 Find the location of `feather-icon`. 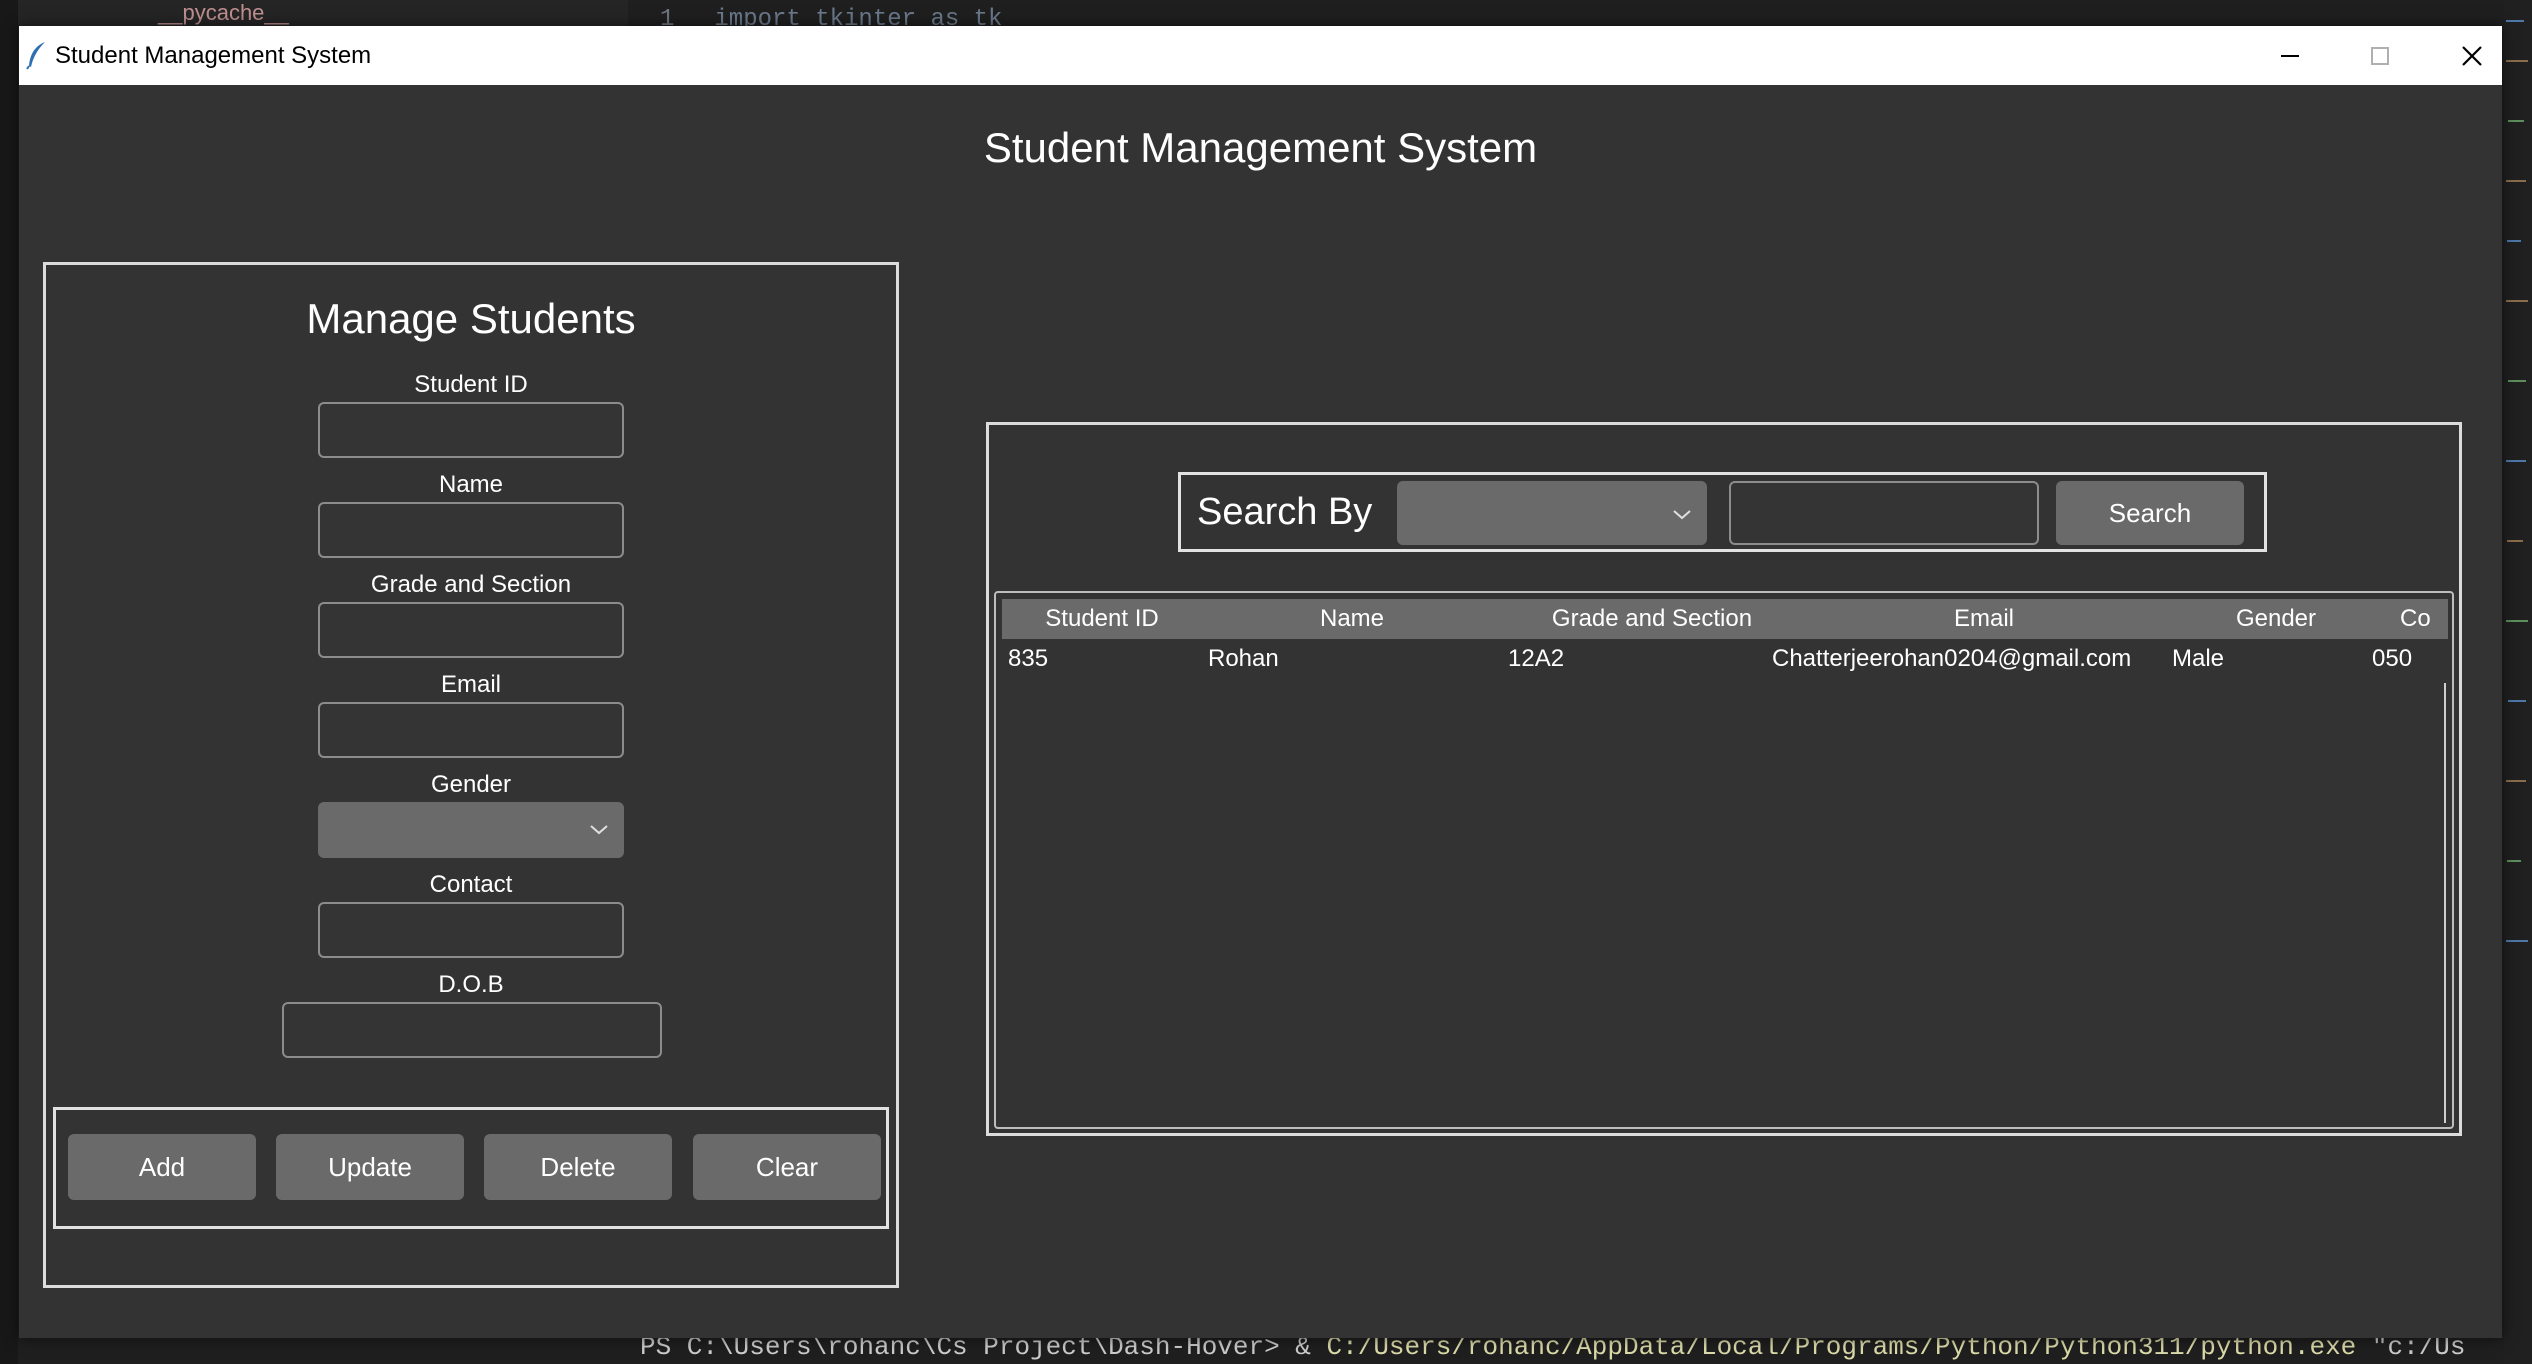

feather-icon is located at coordinates (35, 56).